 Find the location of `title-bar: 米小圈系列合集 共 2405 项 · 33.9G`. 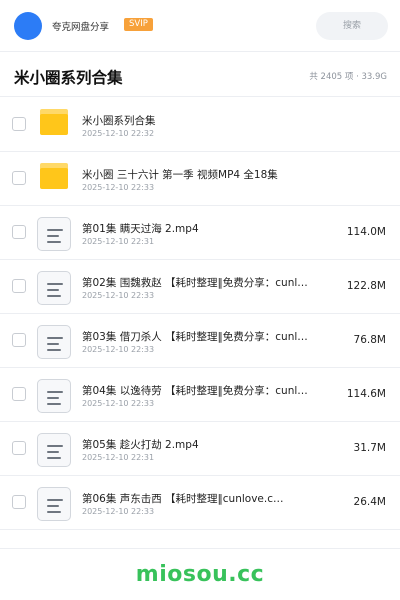

title-bar: 米小圈系列合集 共 2405 项 · 33.9G is located at coordinates (200, 75).